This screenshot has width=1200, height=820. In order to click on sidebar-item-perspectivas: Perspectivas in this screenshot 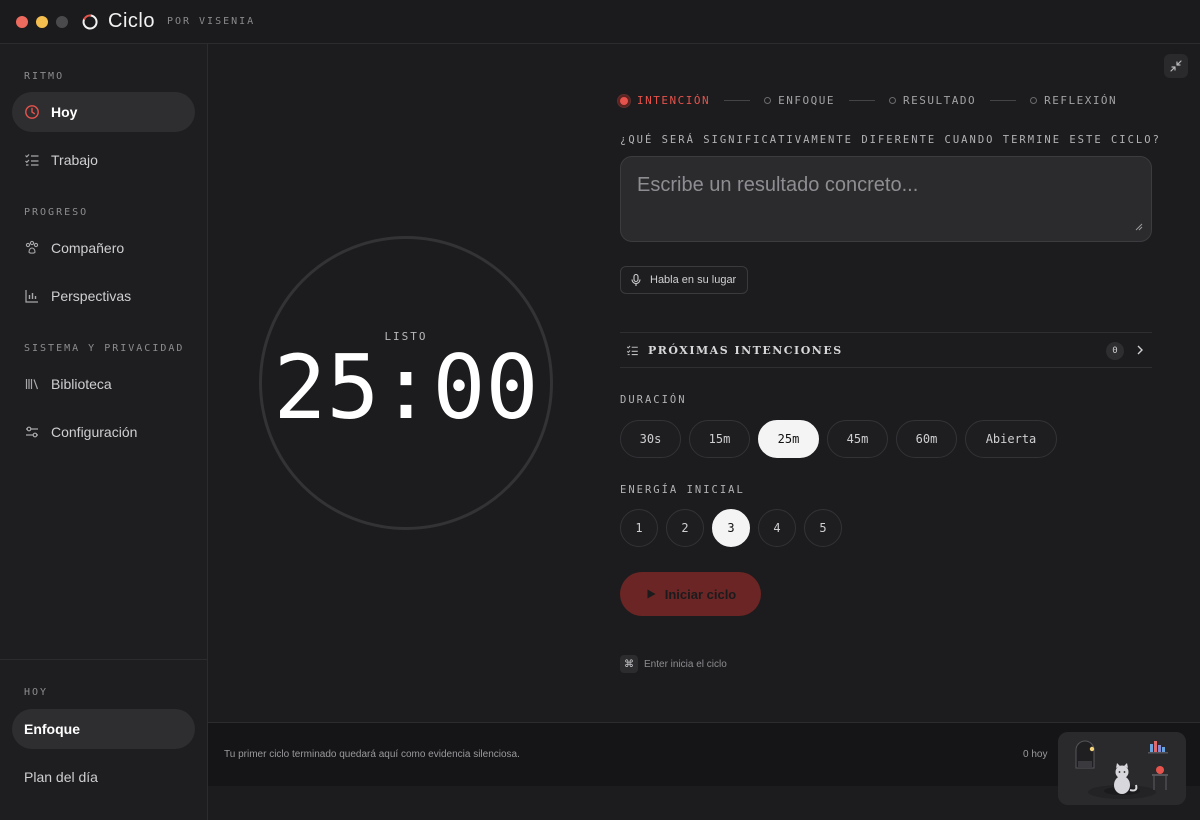, I will do `click(103, 296)`.